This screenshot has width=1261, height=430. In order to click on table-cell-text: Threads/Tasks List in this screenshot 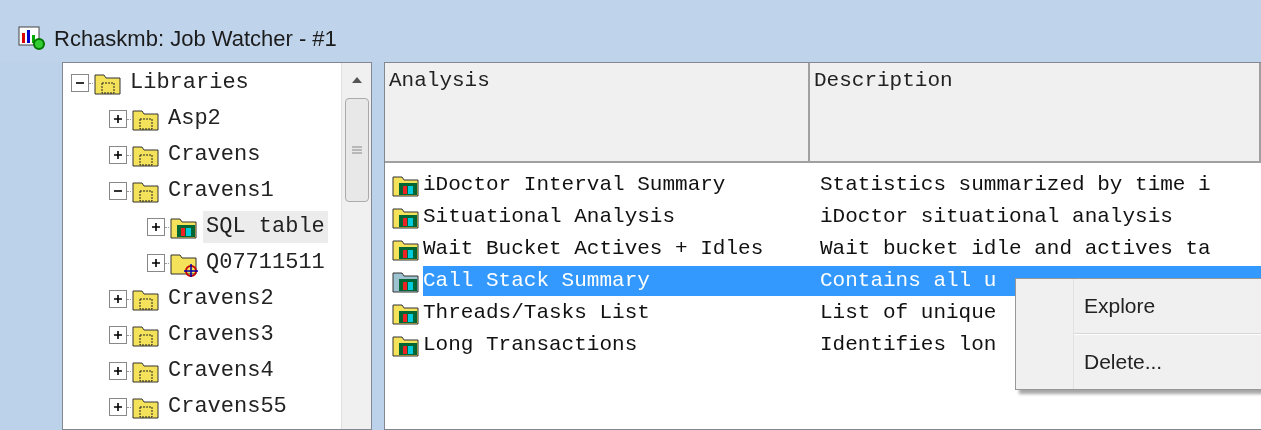, I will do `click(537, 313)`.